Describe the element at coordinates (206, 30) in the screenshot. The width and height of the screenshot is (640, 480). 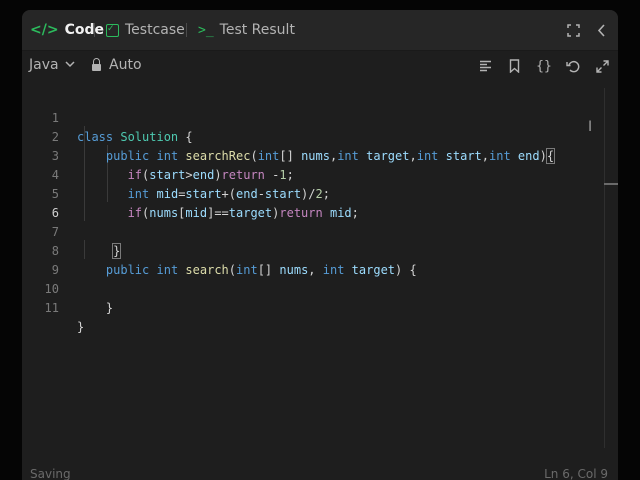
I see `terminal-icon: >_` at that location.